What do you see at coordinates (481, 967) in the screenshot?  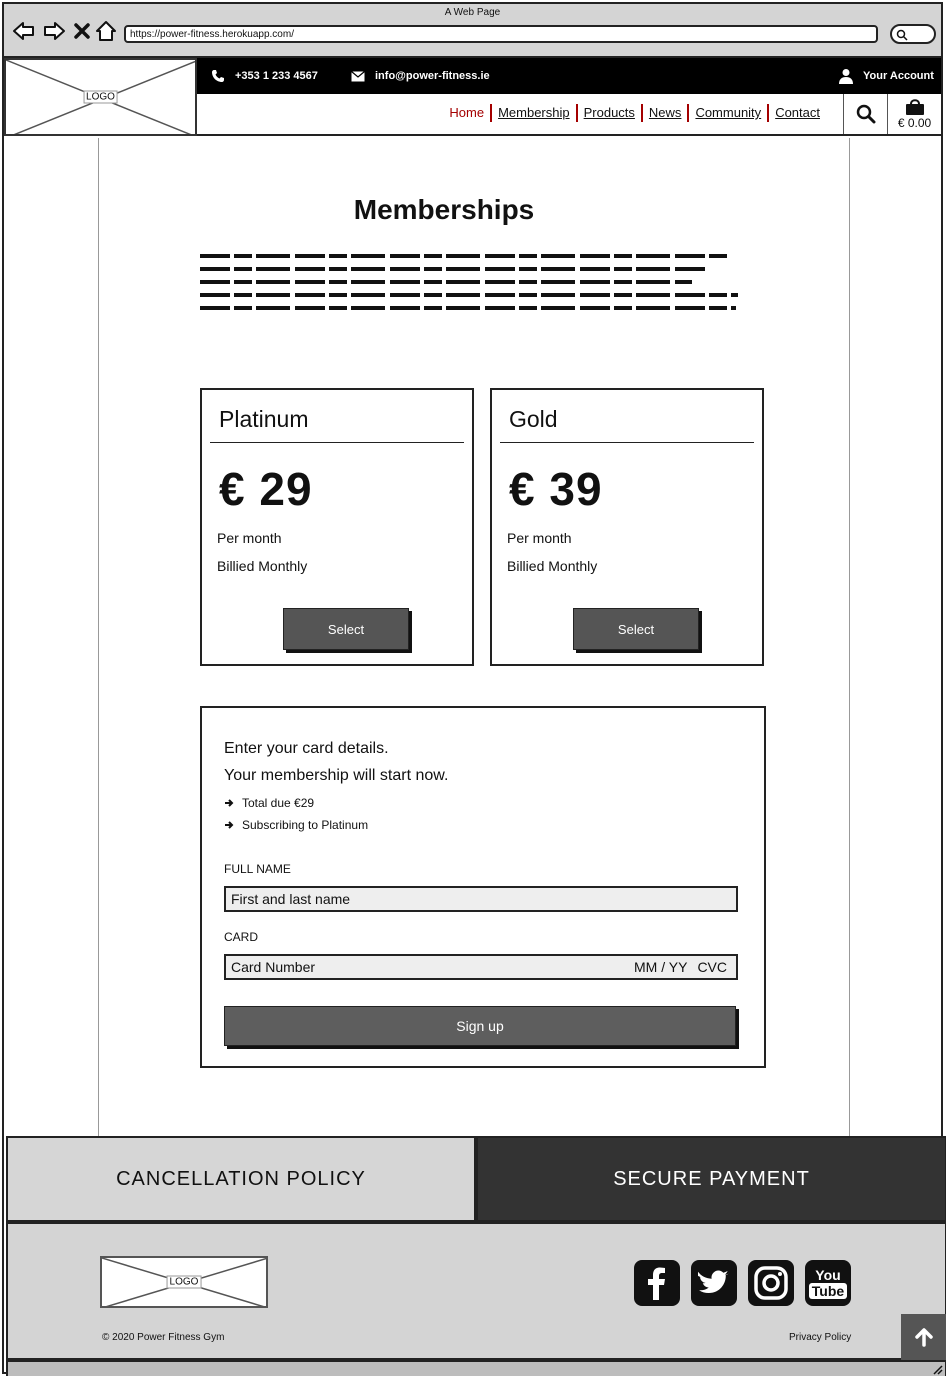 I see `card-input: Card Number MM / YY CVC` at bounding box center [481, 967].